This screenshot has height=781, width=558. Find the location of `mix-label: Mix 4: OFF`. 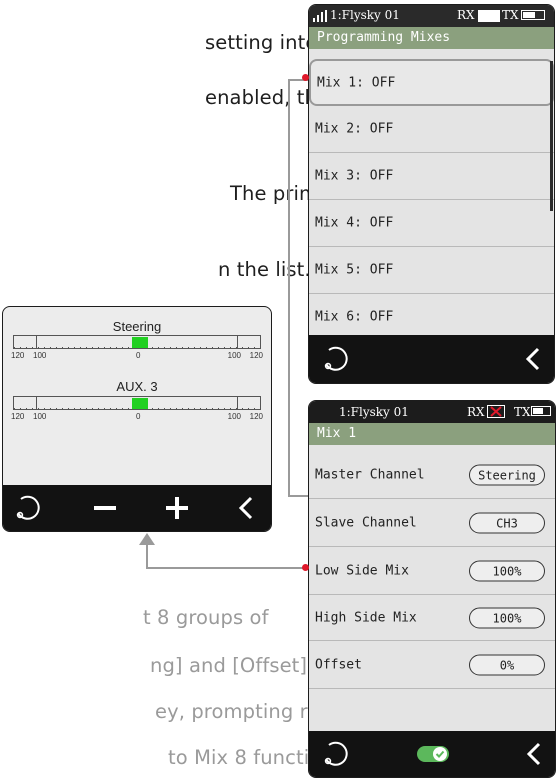

mix-label: Mix 4: OFF is located at coordinates (354, 223).